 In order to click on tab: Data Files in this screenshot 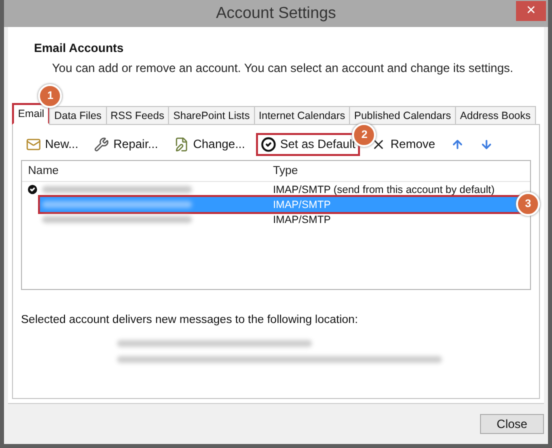, I will do `click(78, 115)`.